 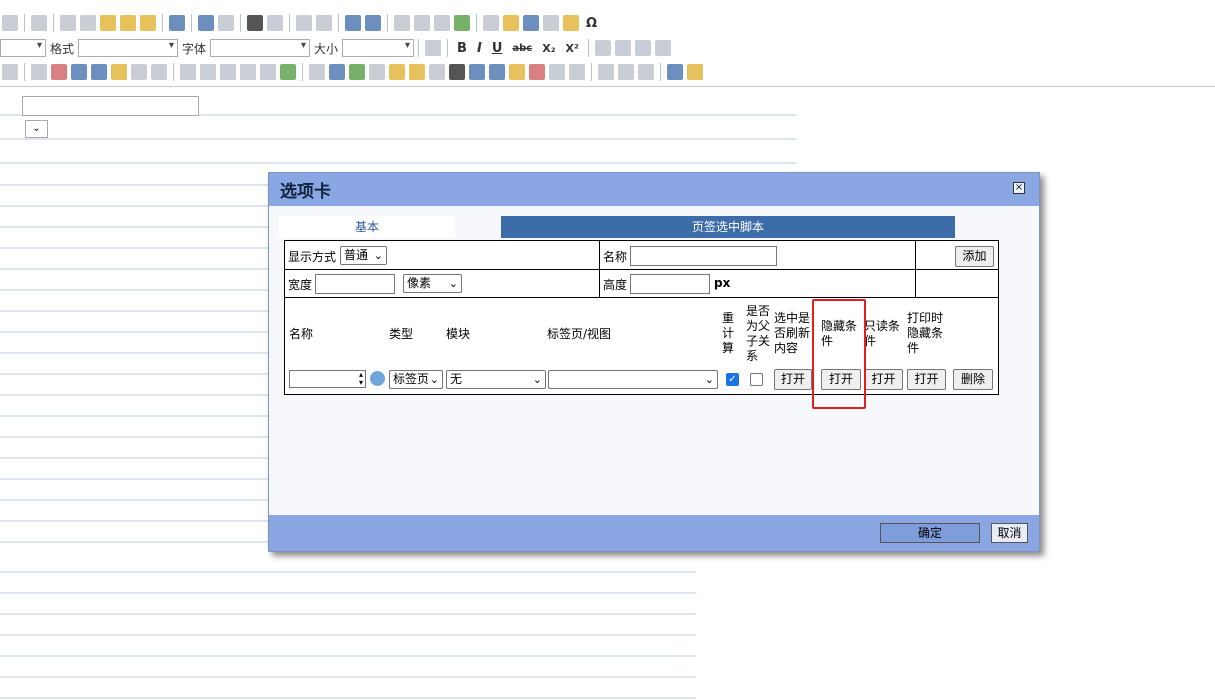 What do you see at coordinates (23, 48) in the screenshot?
I see `style-select` at bounding box center [23, 48].